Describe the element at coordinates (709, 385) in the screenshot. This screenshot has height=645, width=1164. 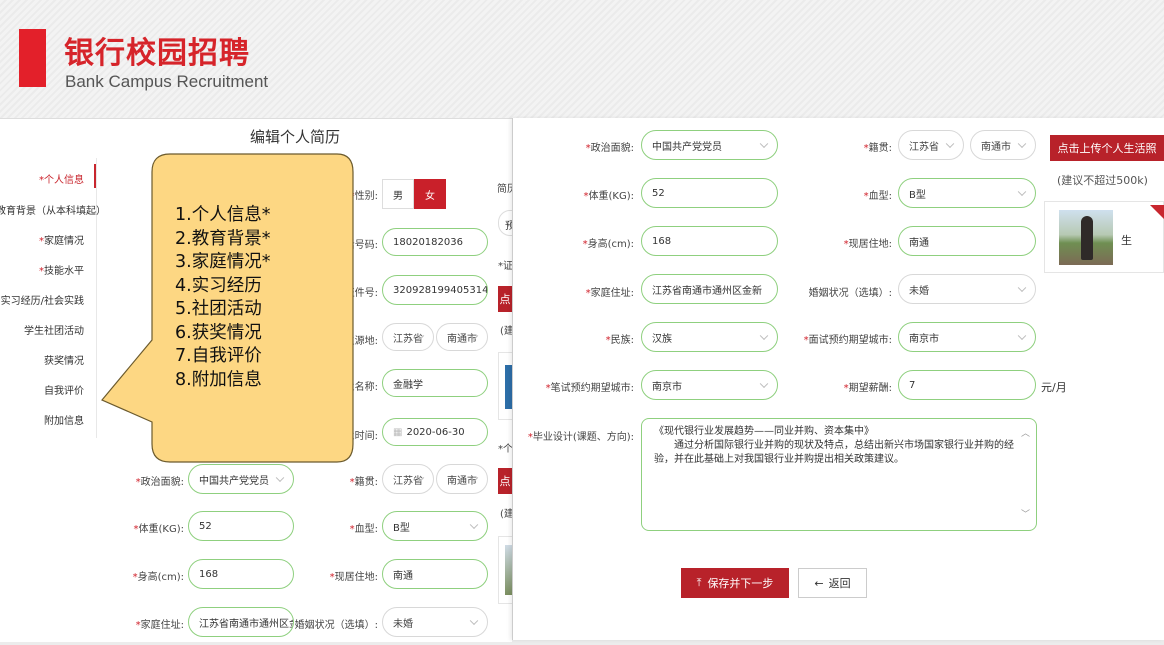
I see `written-test-city-select: 南京市` at that location.